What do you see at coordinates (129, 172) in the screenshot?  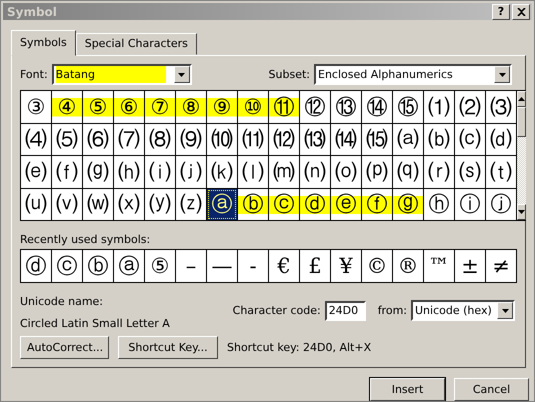 I see `symbol-cell: ⒣` at bounding box center [129, 172].